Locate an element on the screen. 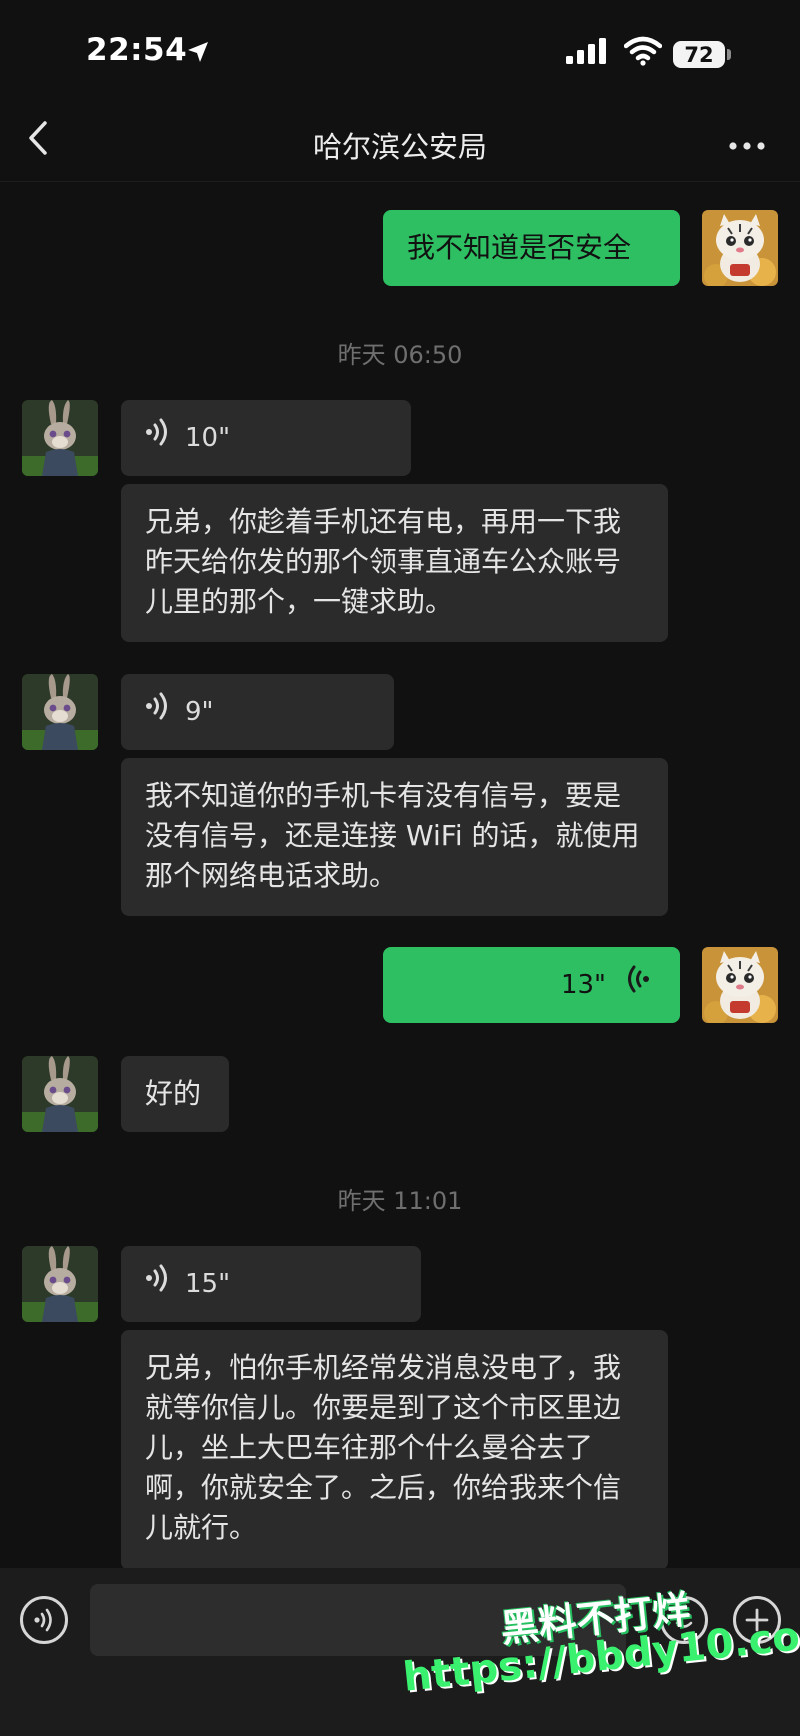 Image resolution: width=800 pixels, height=1736 pixels. battery-indicator: 72 is located at coordinates (699, 54).